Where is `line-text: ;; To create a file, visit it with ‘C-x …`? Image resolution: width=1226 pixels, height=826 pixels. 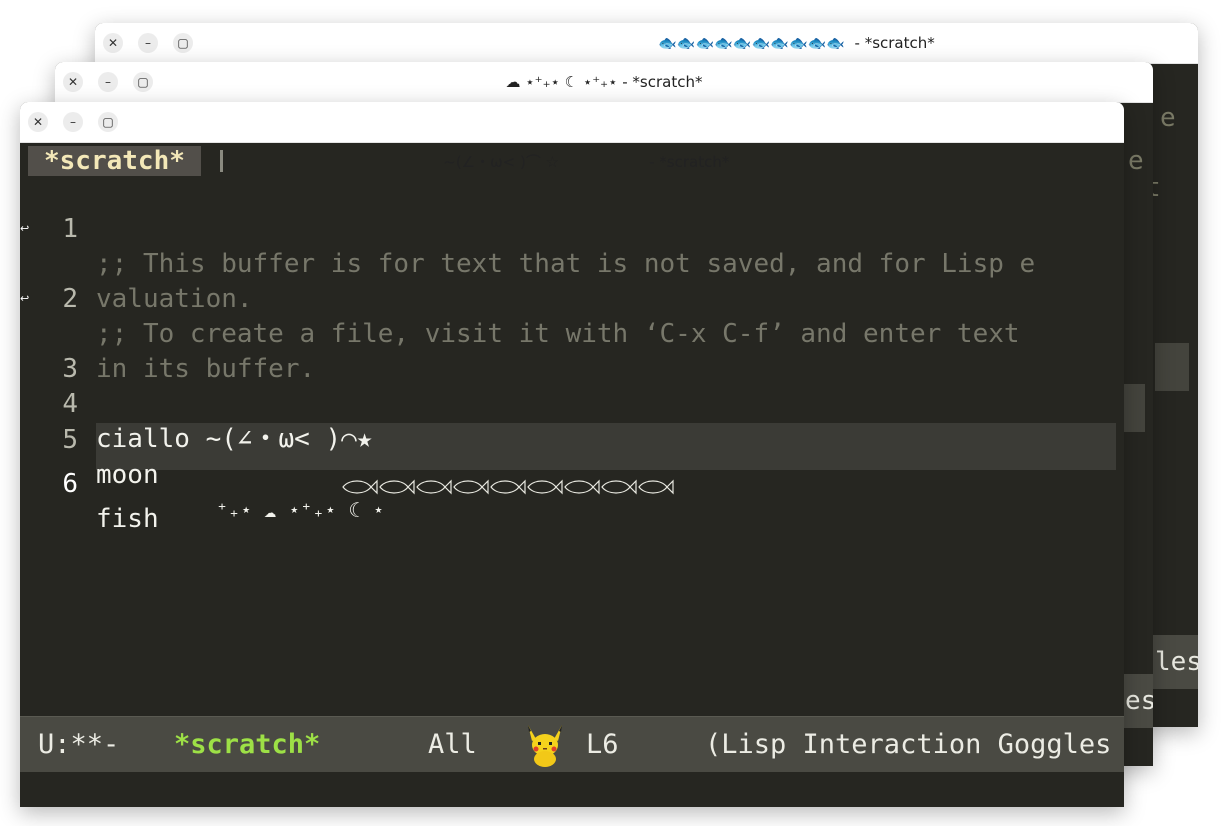 line-text: ;; To create a file, visit it with ‘C-x … is located at coordinates (558, 334).